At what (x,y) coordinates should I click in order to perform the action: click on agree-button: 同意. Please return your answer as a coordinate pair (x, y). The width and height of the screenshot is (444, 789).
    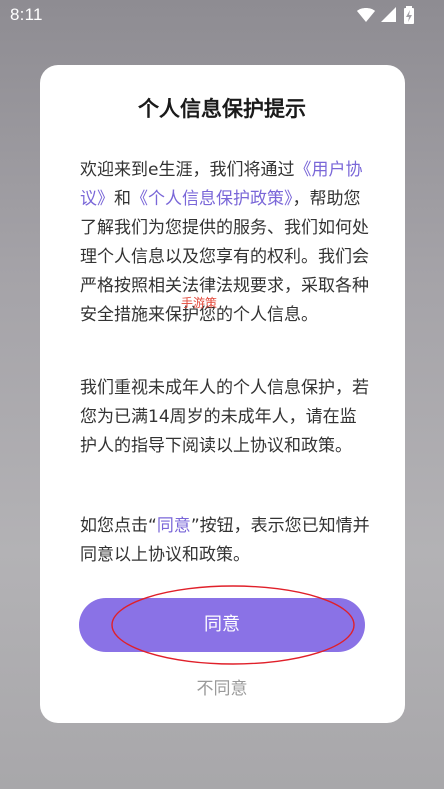
    Looking at the image, I should click on (222, 625).